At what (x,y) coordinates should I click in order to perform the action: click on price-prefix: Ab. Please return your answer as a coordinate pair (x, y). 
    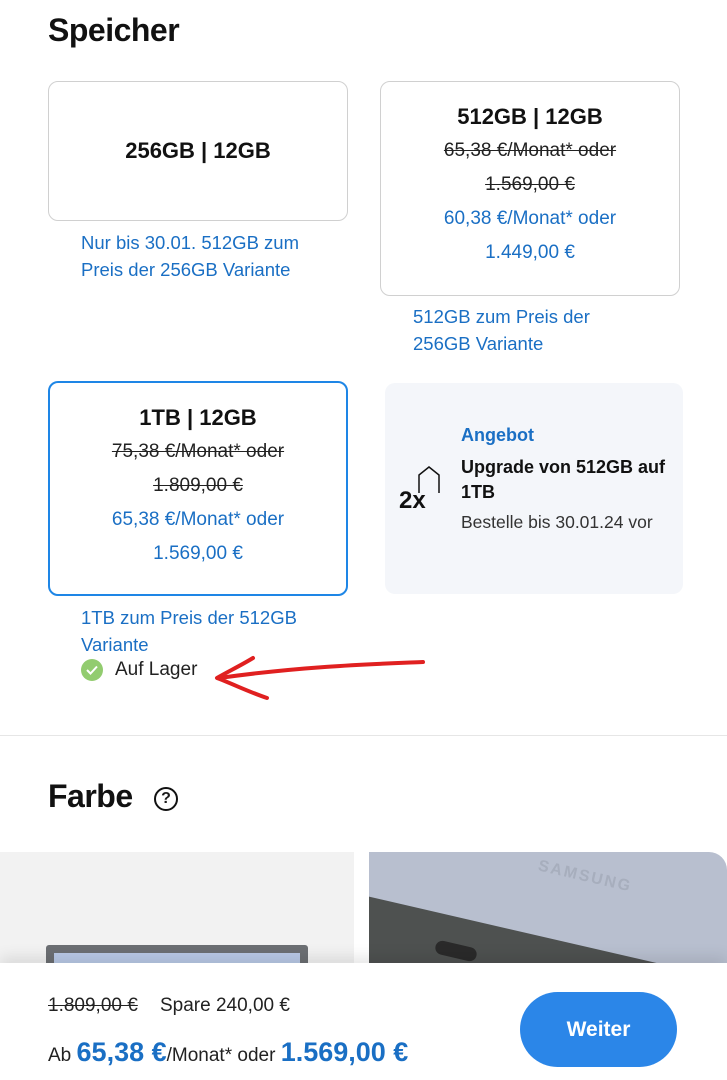
    Looking at the image, I should click on (60, 1055).